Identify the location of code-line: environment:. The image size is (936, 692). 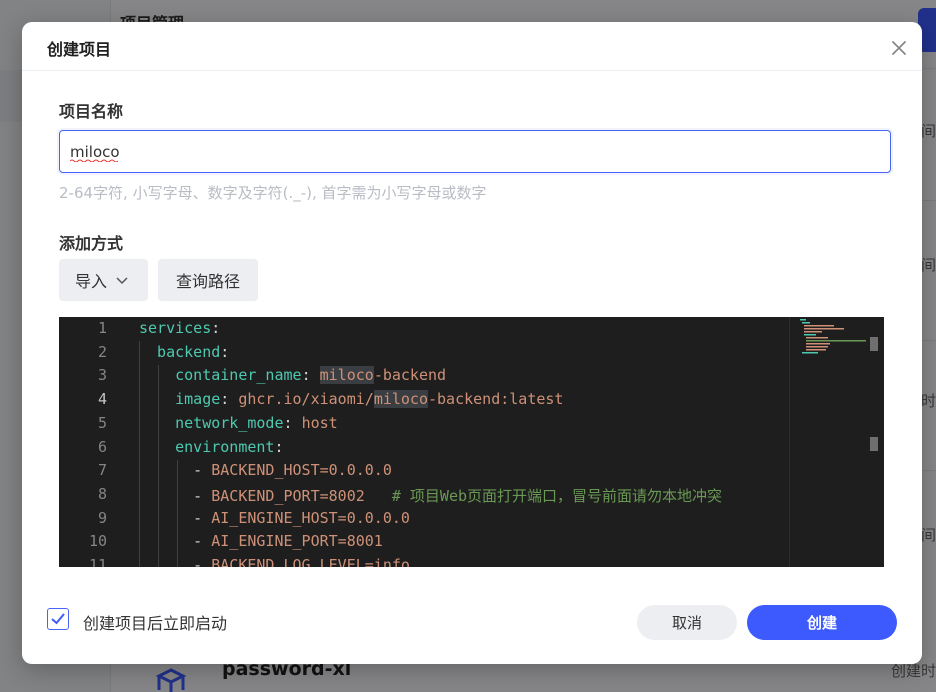
(211, 446).